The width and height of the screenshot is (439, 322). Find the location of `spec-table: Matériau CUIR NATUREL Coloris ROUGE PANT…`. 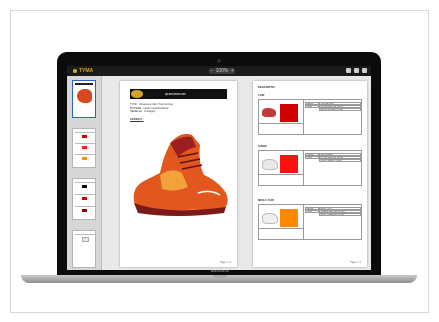

spec-table: Matériau CUIR NATUREL Coloris ROUGE PANT… is located at coordinates (333, 107).